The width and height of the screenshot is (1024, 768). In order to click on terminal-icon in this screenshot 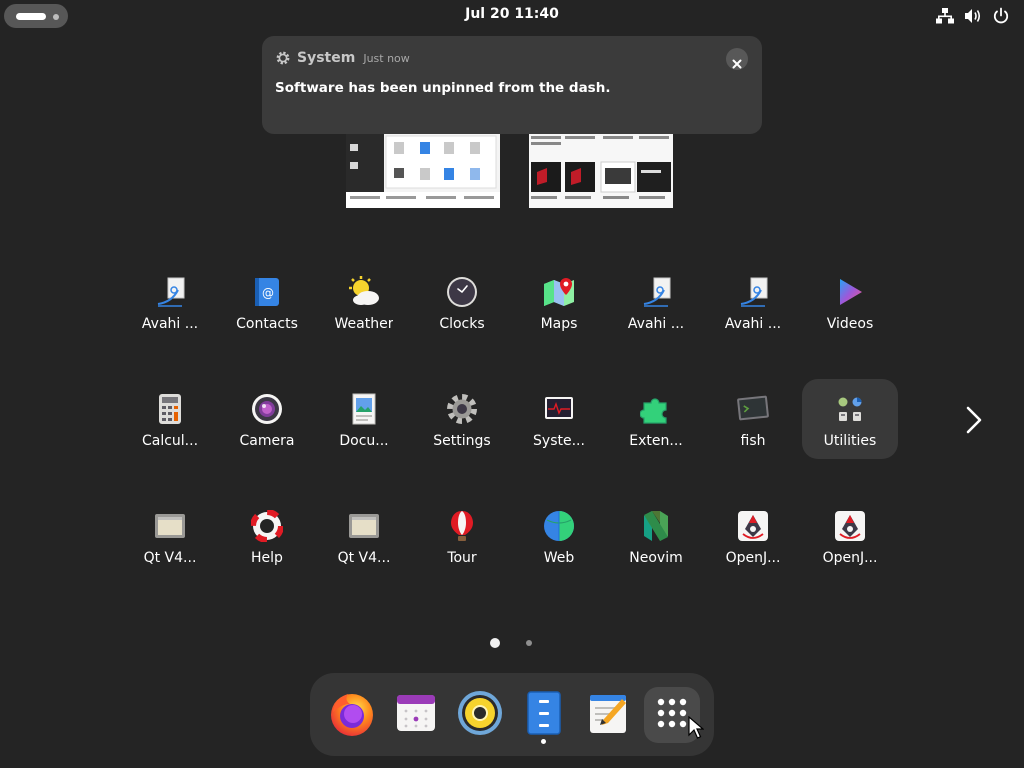, I will do `click(753, 409)`.